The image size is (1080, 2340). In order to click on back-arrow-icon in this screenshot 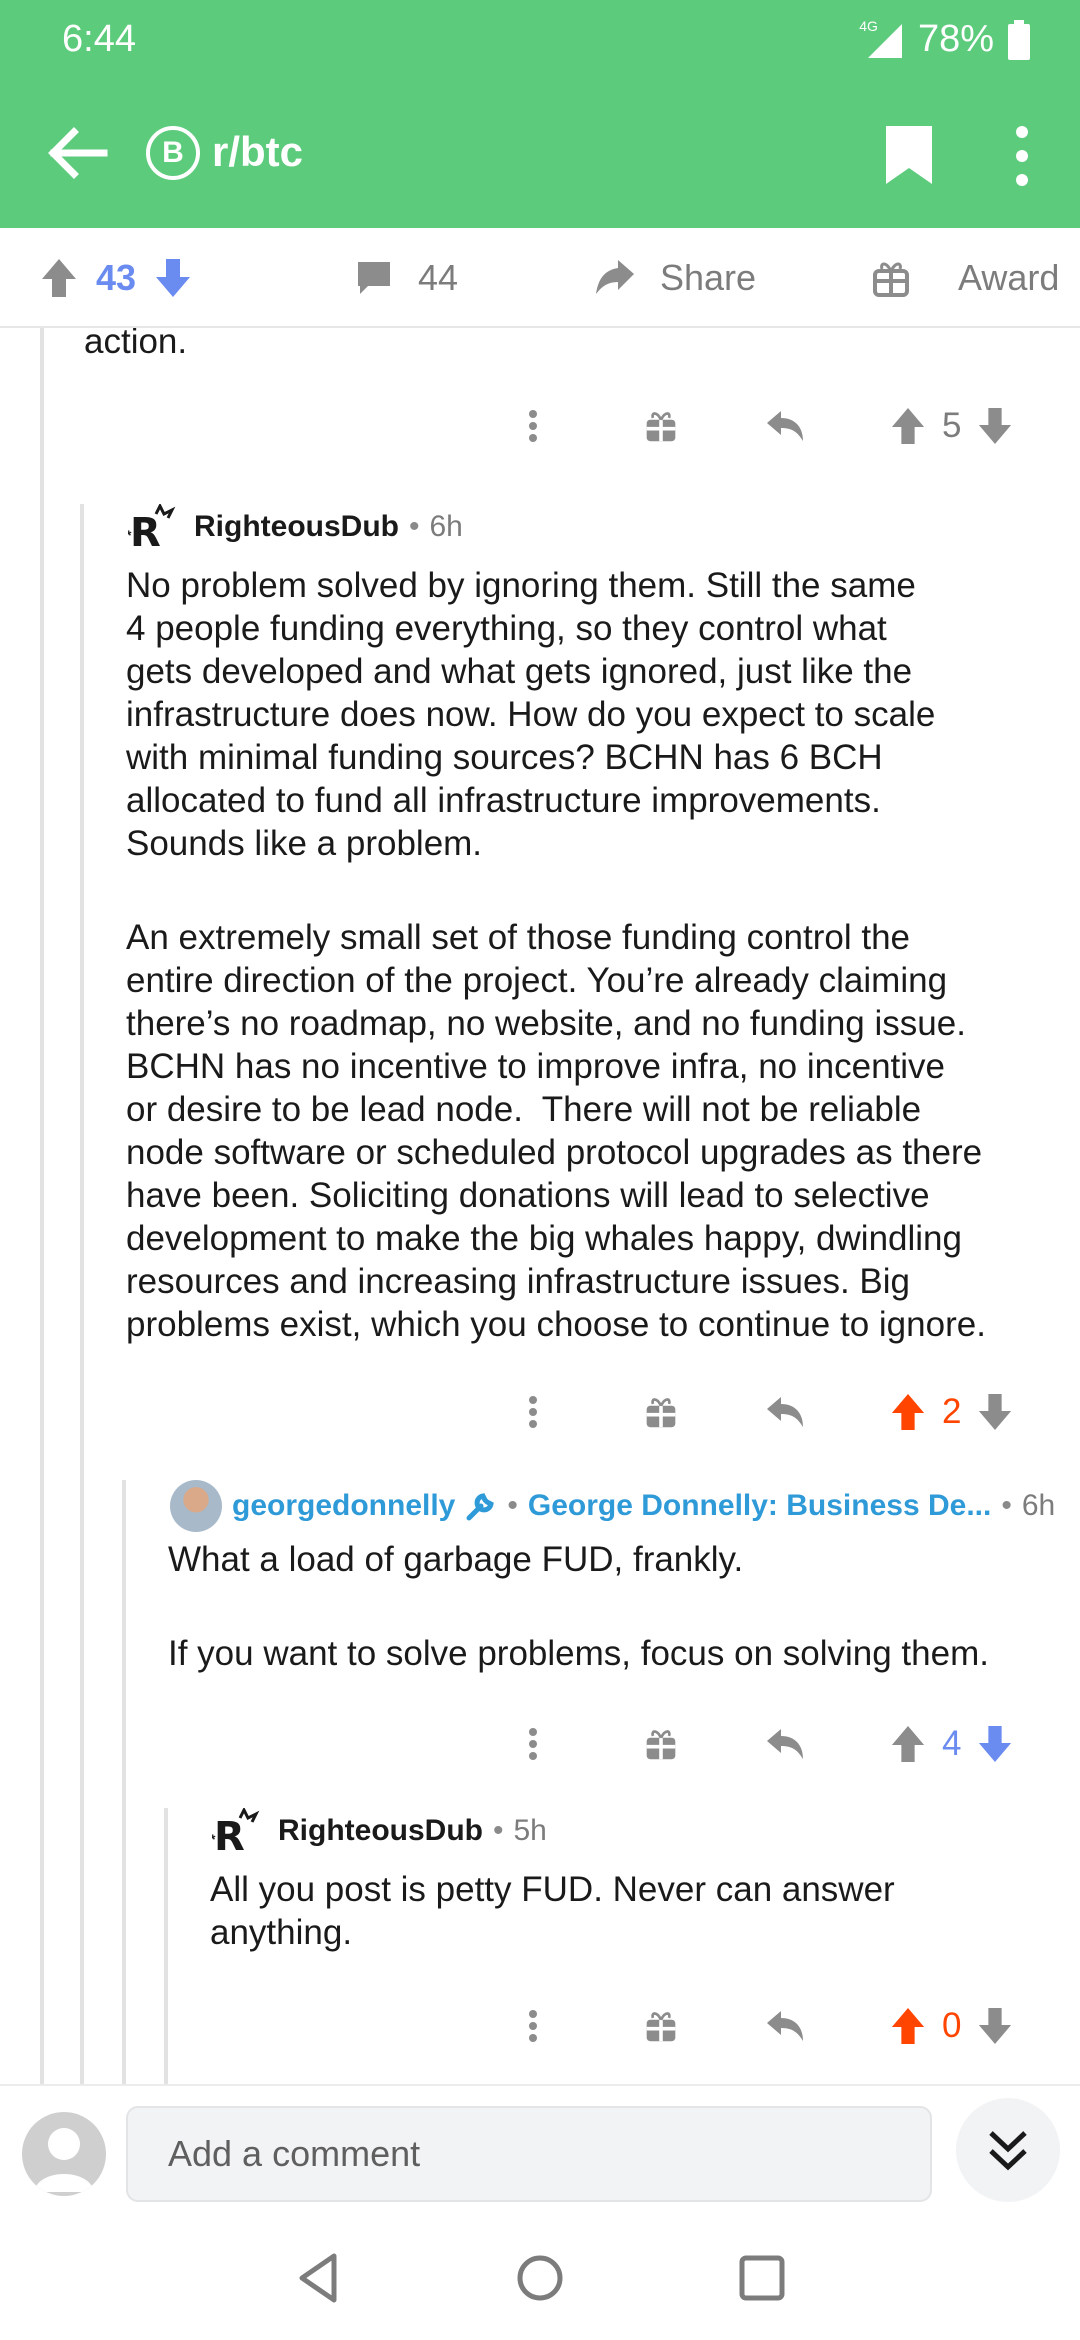, I will do `click(77, 153)`.